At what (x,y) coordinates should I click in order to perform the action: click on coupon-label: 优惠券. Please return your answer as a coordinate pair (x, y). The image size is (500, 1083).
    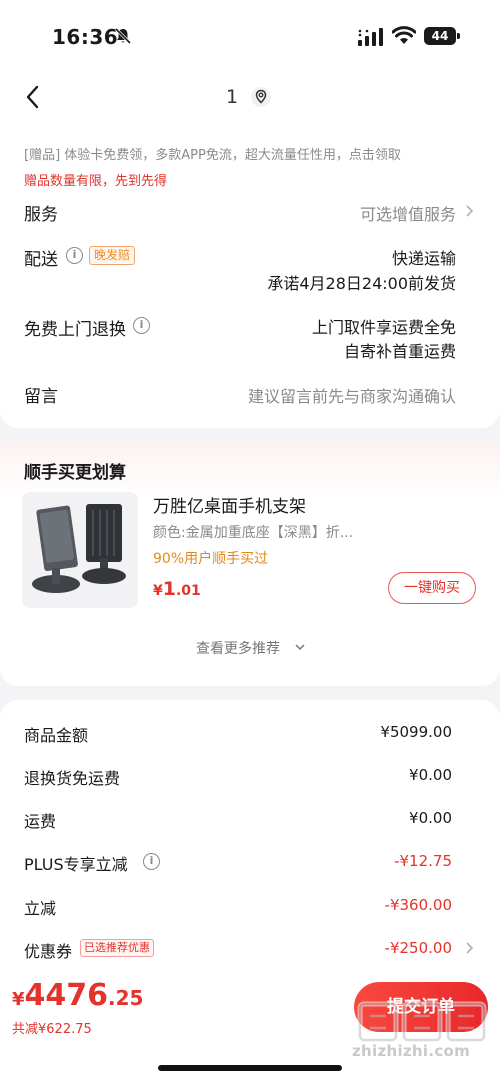
    Looking at the image, I should click on (48, 950).